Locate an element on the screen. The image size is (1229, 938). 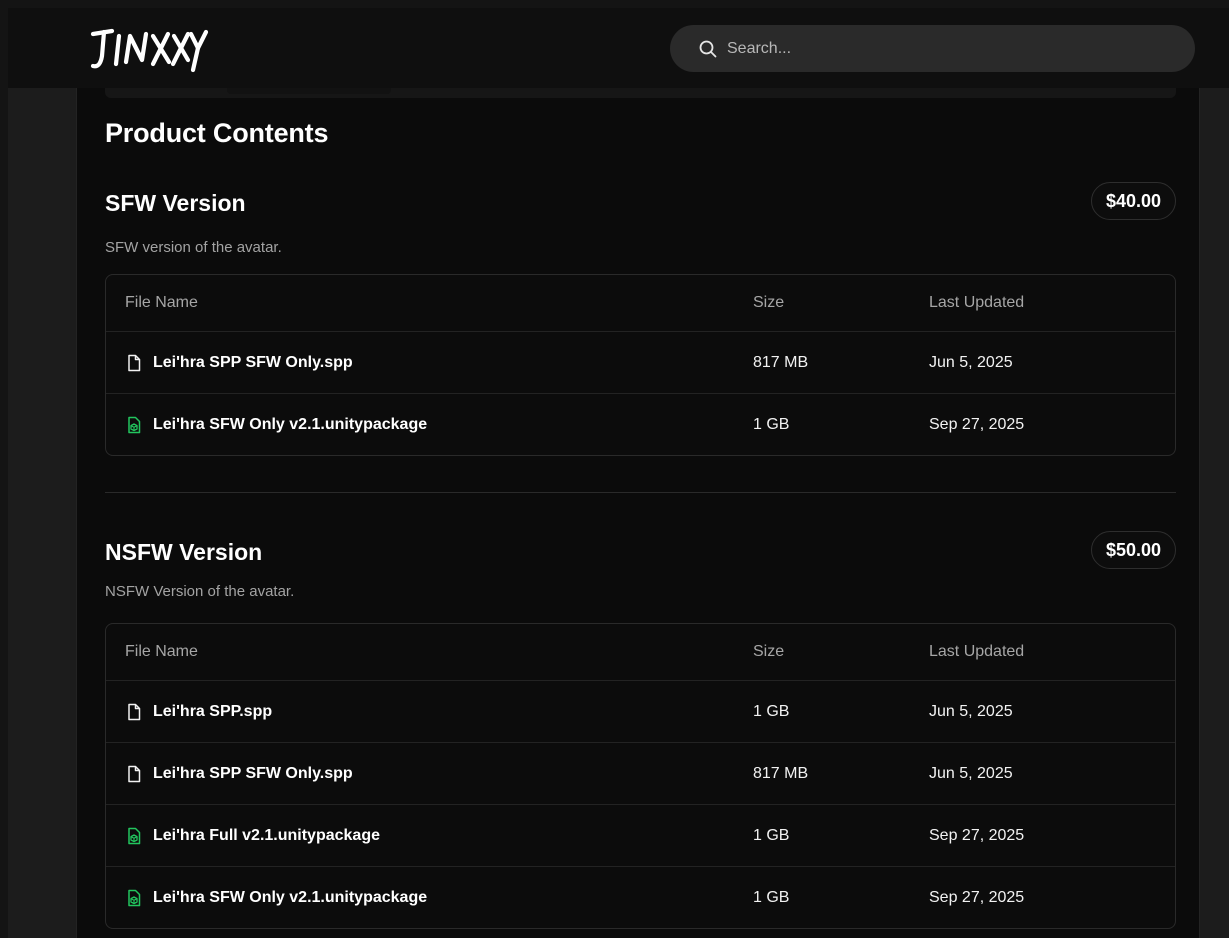
search-icon is located at coordinates (708, 48).